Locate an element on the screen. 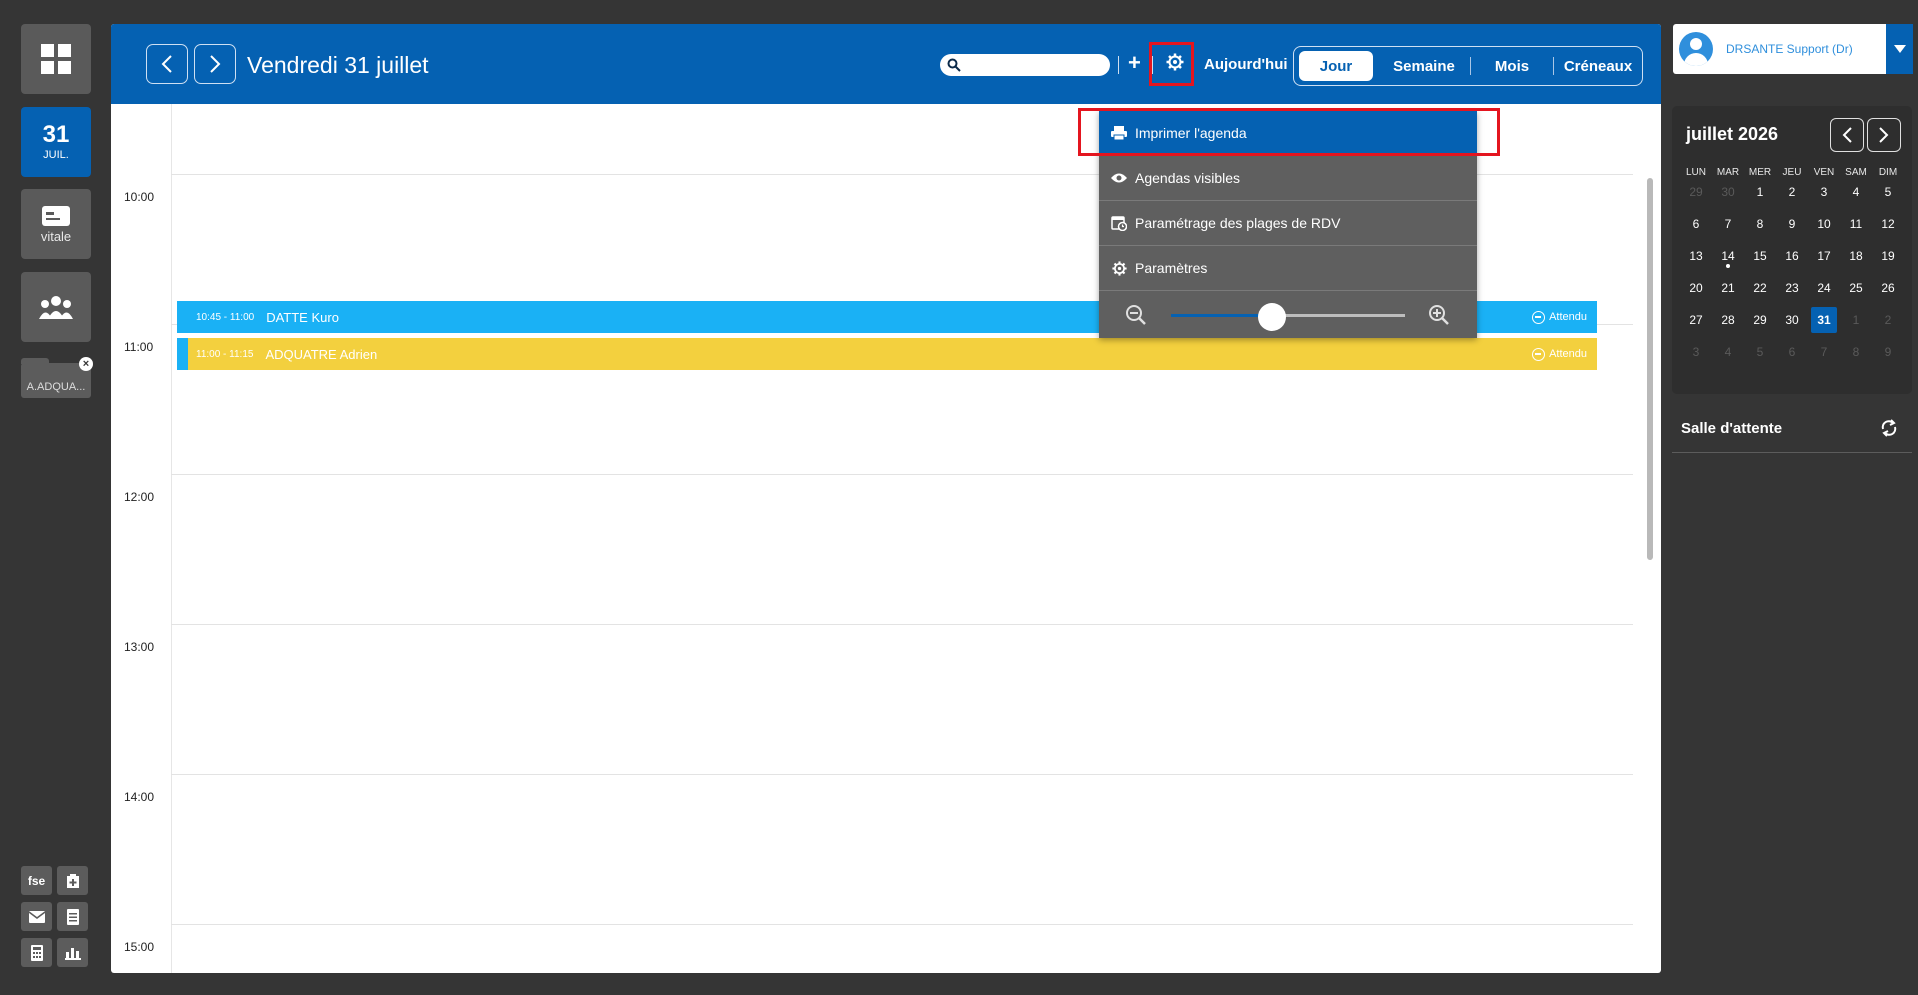  today-date-tile: 31 JUIL. is located at coordinates (56, 142).